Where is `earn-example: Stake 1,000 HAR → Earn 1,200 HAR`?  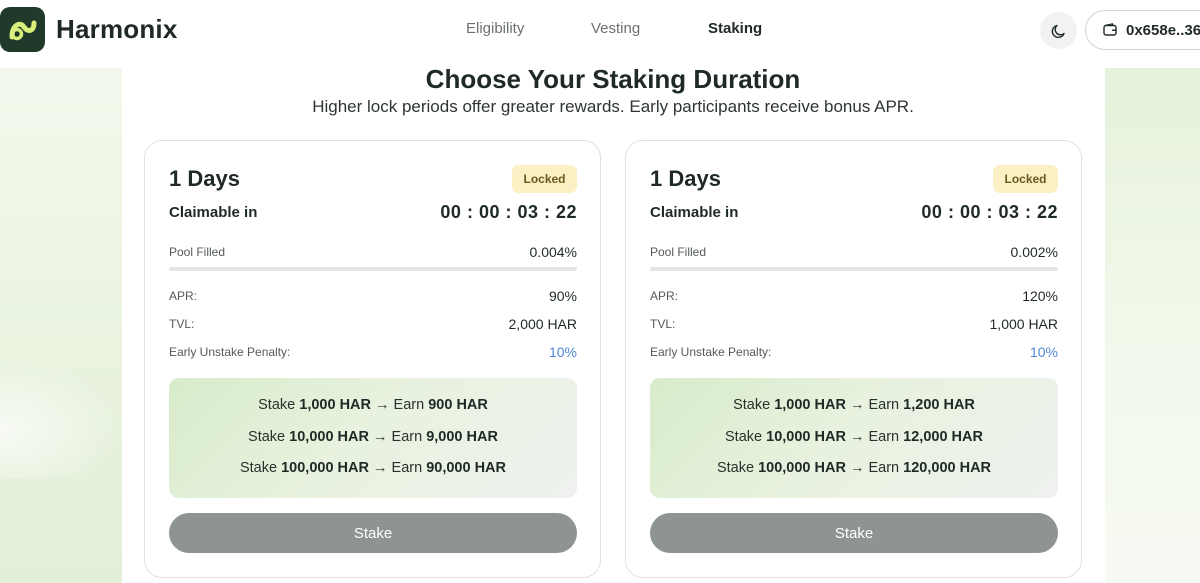
earn-example: Stake 1,000 HAR → Earn 1,200 HAR is located at coordinates (854, 405).